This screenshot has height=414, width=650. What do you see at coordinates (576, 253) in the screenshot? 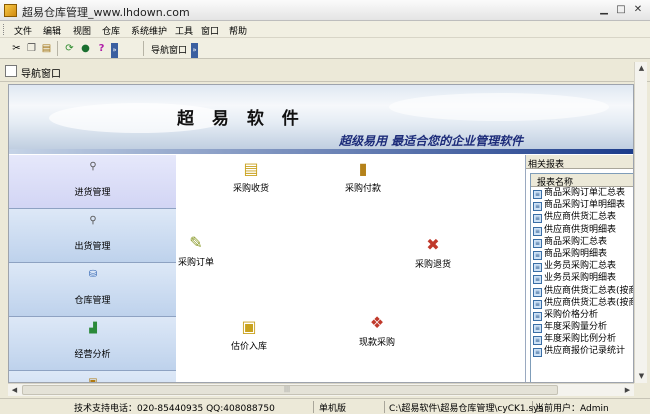
I see `report-label: 商品采购明细表` at bounding box center [576, 253].